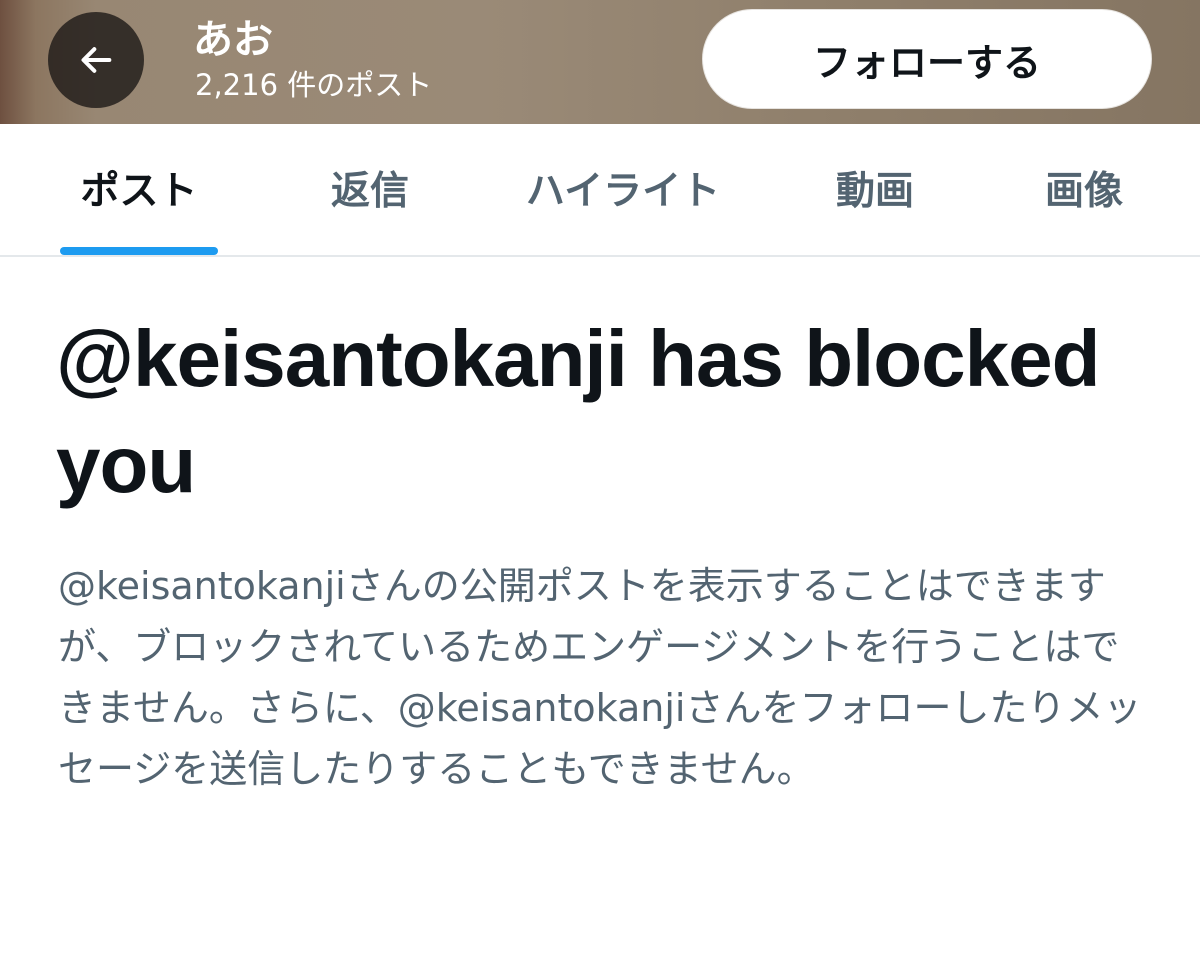  I want to click on tab-images: 画像, so click(1084, 189).